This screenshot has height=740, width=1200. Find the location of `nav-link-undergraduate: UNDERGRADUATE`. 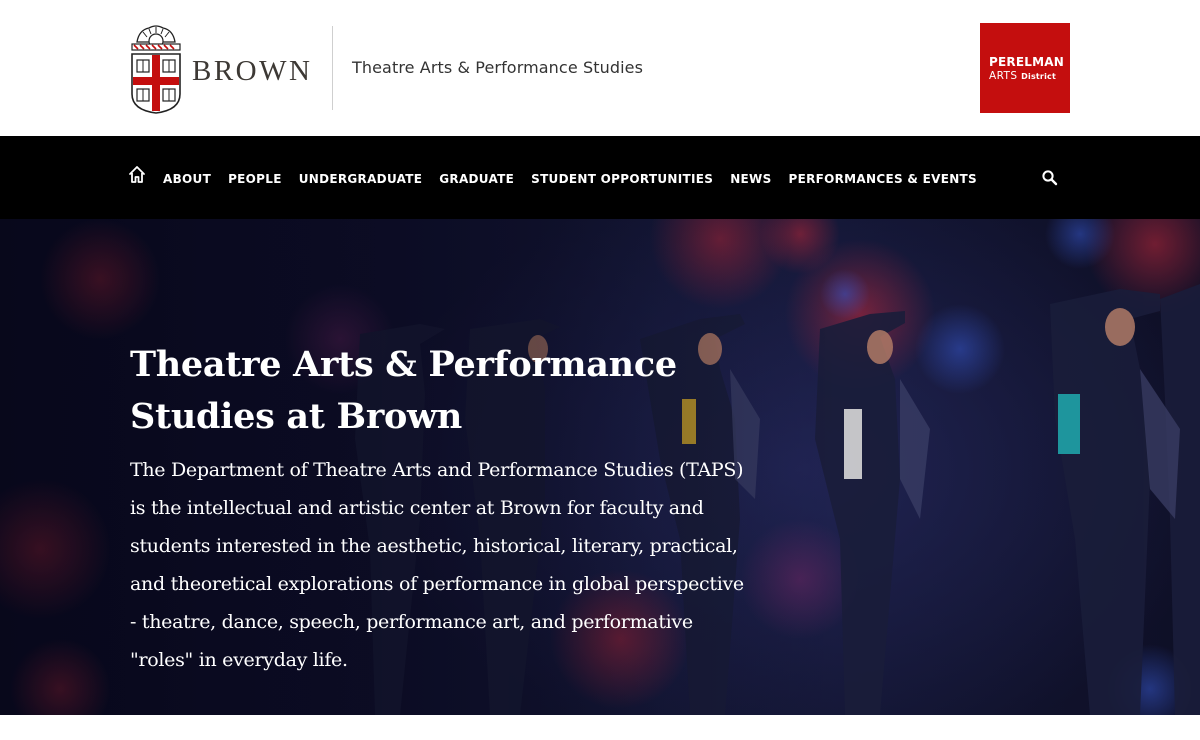

nav-link-undergraduate: UNDERGRADUATE is located at coordinates (361, 179).